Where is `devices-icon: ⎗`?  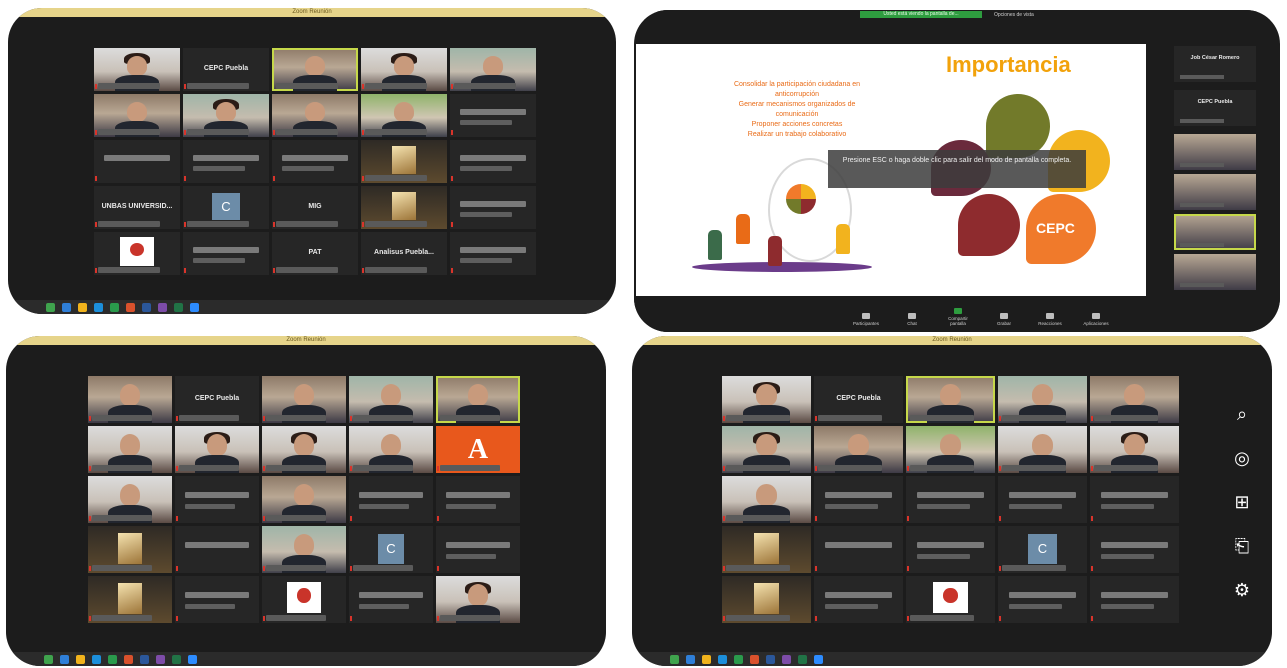 devices-icon: ⎗ is located at coordinates (1242, 546).